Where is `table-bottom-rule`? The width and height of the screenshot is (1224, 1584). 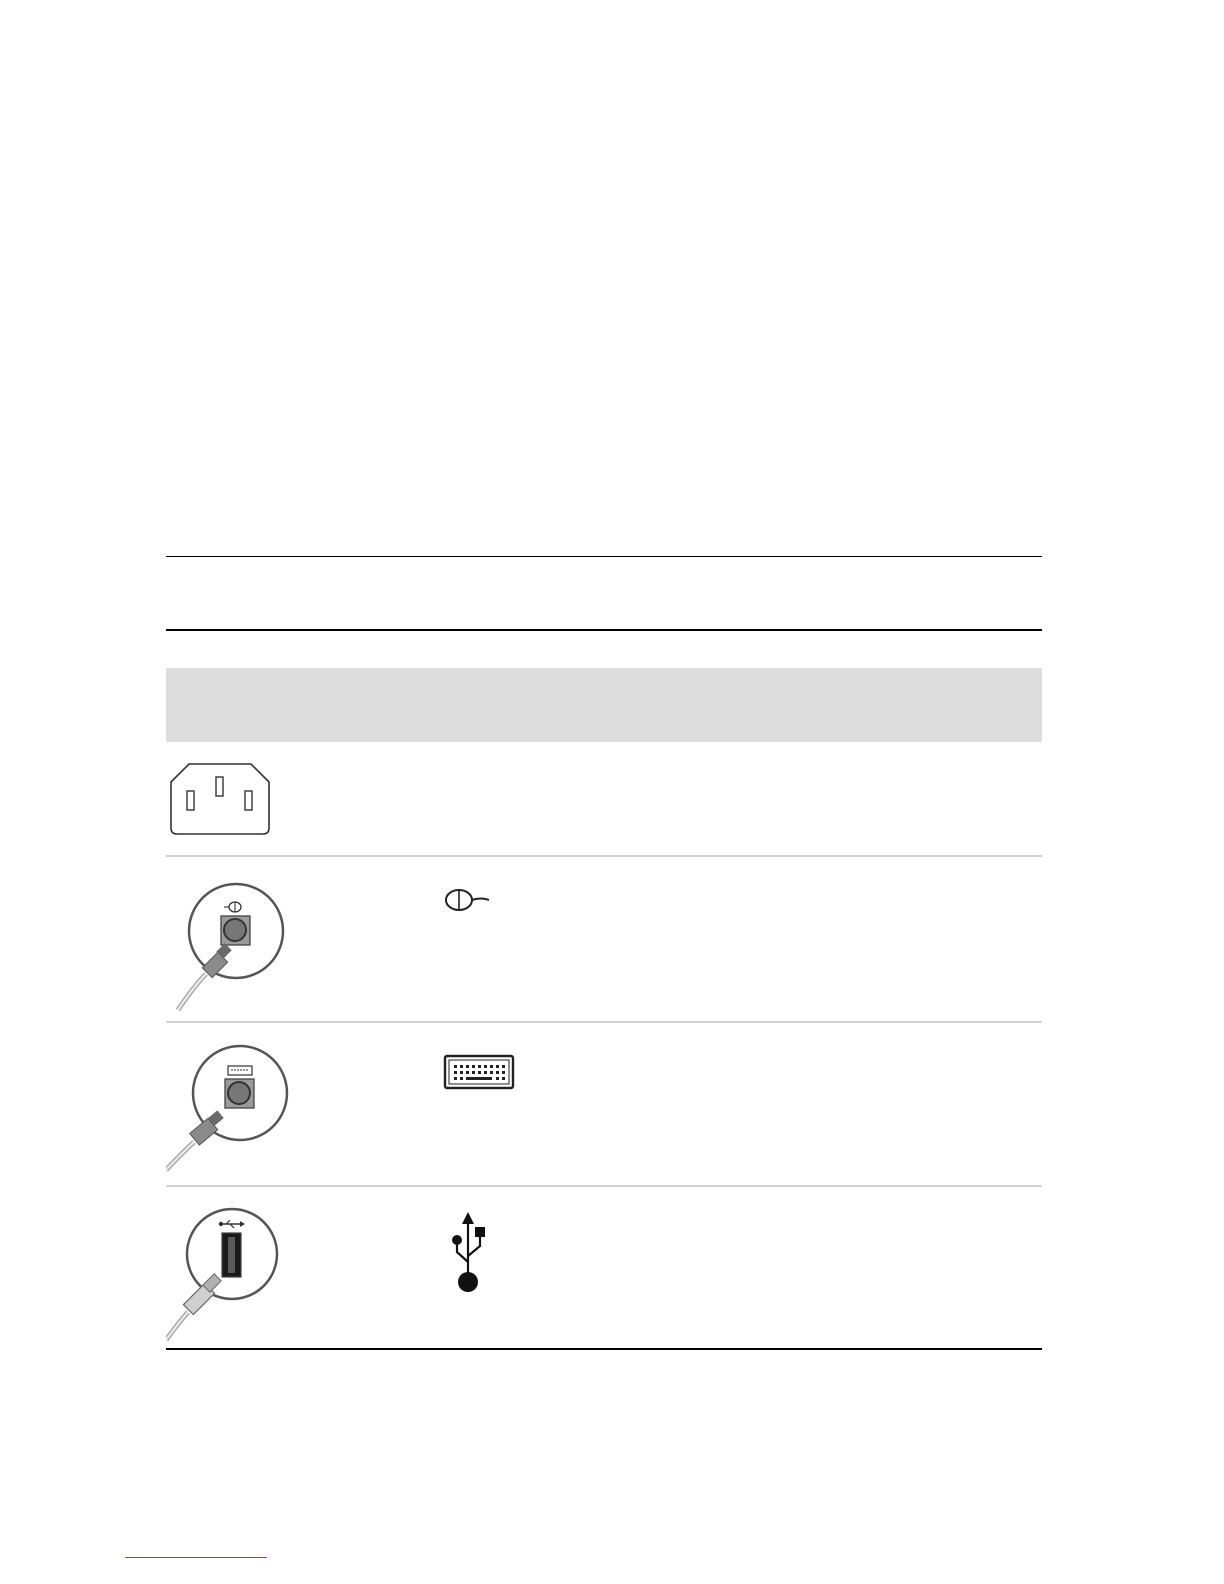
table-bottom-rule is located at coordinates (604, 1349).